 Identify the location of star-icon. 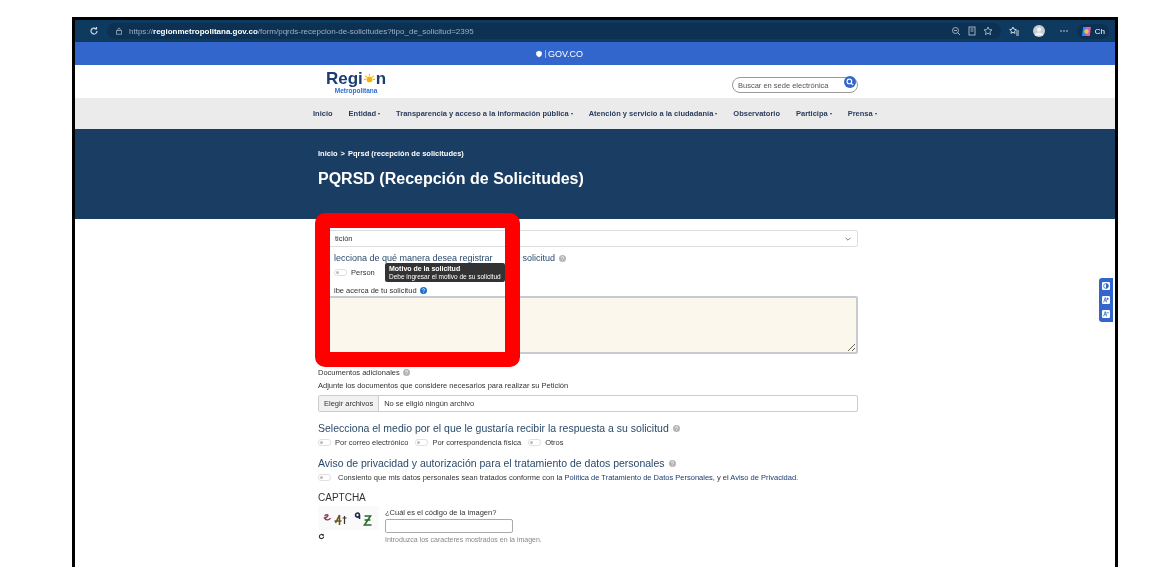
(987, 31).